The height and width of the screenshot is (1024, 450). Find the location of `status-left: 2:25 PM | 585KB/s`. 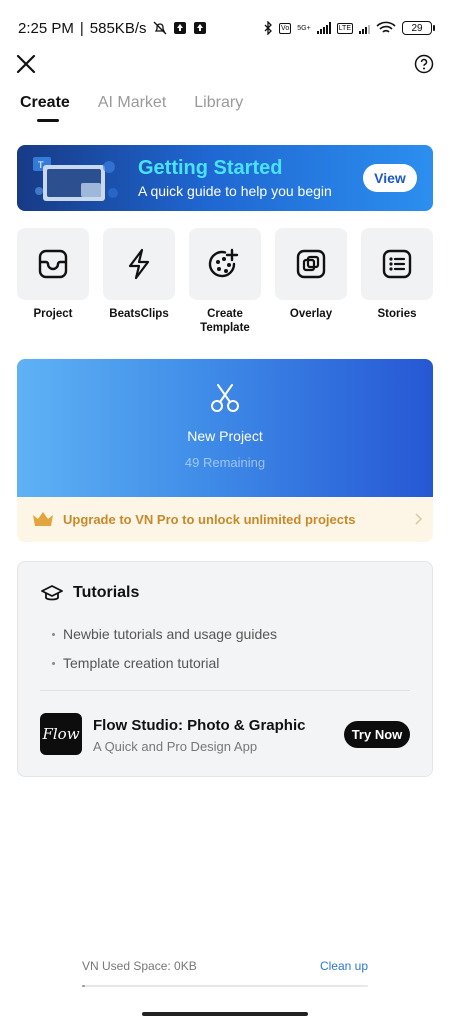

status-left: 2:25 PM | 585KB/s is located at coordinates (112, 28).